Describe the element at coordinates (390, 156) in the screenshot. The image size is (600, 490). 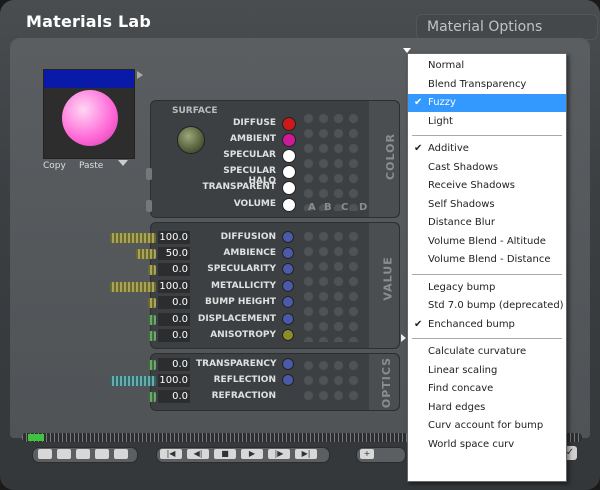
I see `color-side-label: COLOR` at that location.